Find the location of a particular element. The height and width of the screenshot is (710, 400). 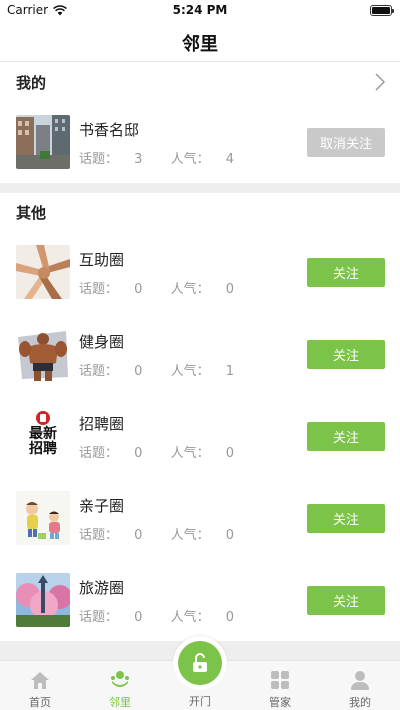

neighbor-icon is located at coordinates (120, 679).